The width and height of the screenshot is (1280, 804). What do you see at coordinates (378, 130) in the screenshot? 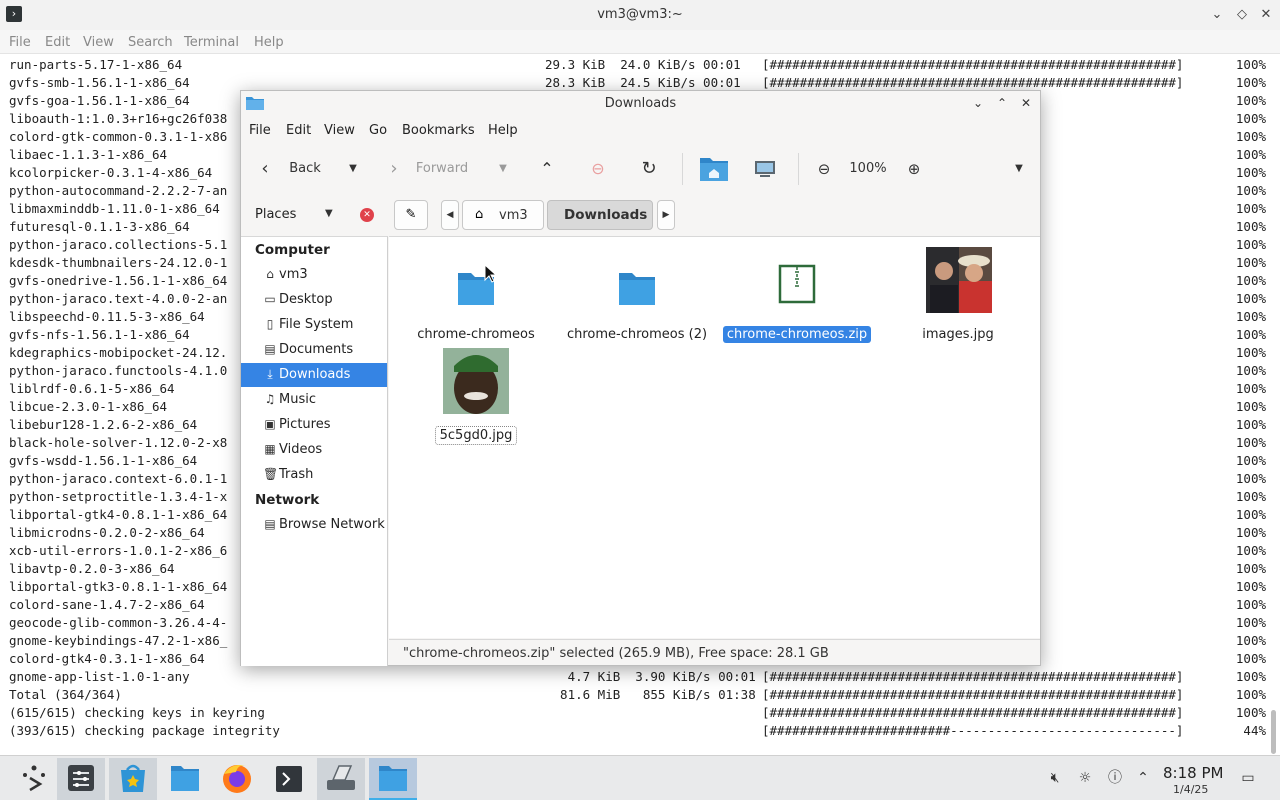
I see `menu-go: Go` at bounding box center [378, 130].